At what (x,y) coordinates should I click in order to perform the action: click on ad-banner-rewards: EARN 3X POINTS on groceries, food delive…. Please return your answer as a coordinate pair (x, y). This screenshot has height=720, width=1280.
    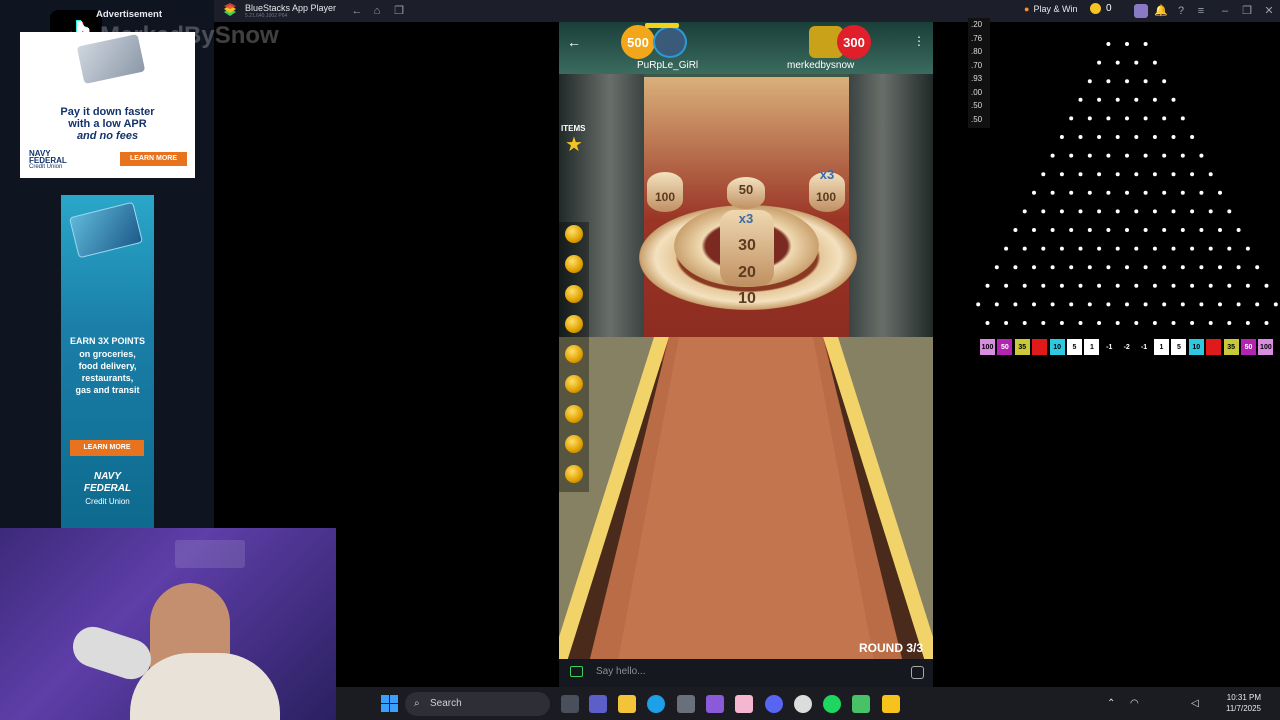
    Looking at the image, I should click on (107, 361).